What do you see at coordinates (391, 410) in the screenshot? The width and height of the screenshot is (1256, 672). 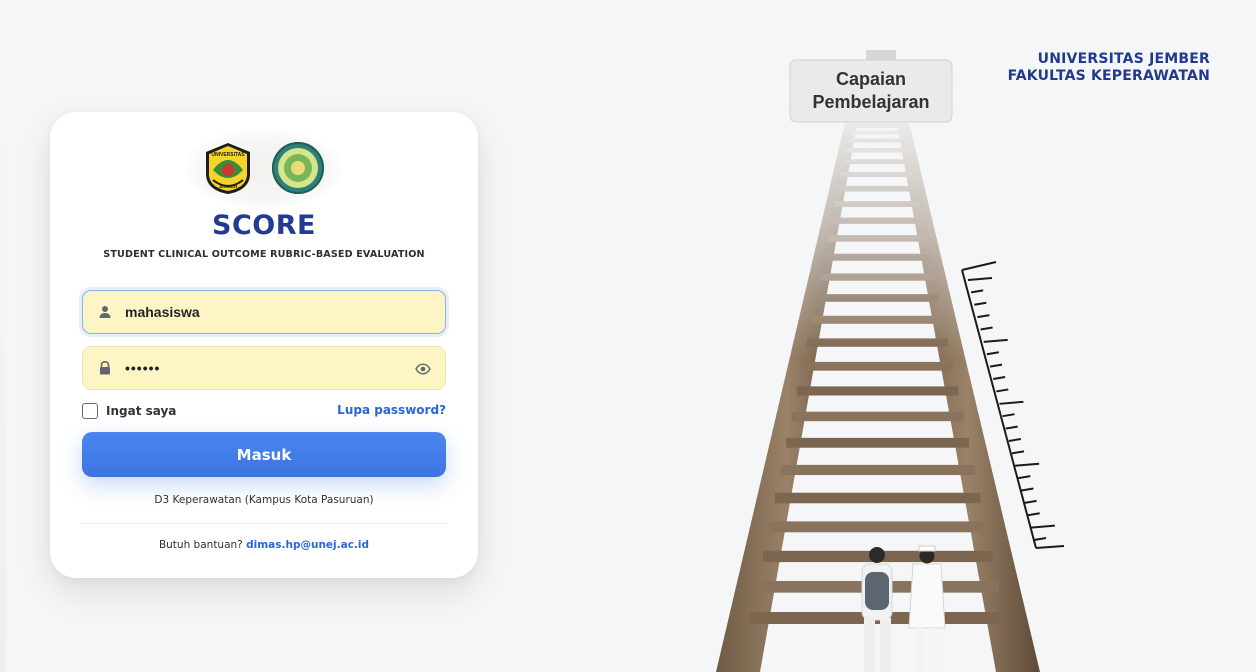 I see `forgot-password-link: Lupa password?` at bounding box center [391, 410].